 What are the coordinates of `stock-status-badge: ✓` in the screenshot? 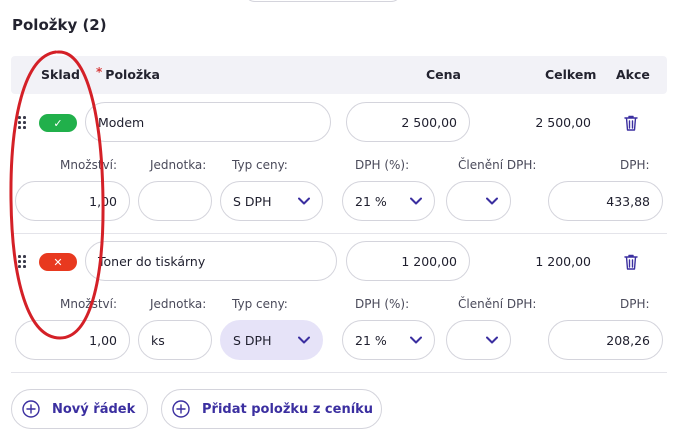 It's located at (58, 123).